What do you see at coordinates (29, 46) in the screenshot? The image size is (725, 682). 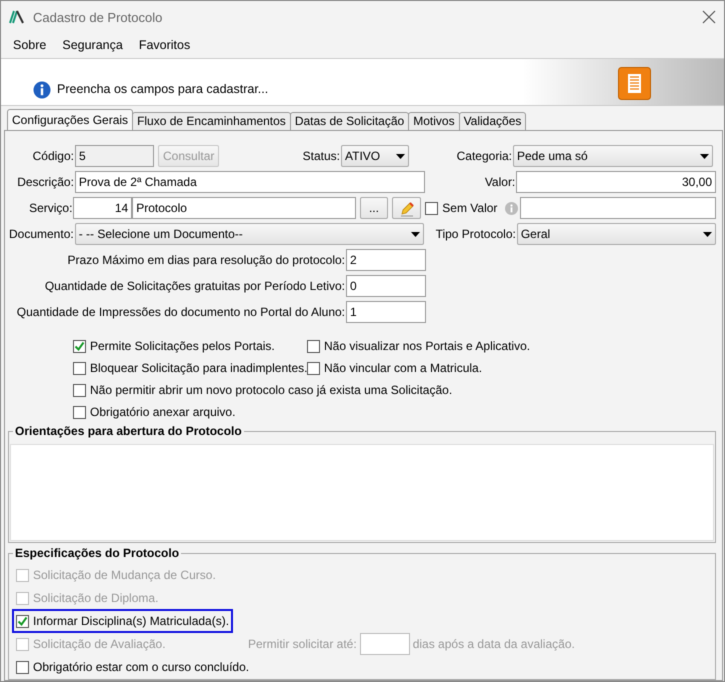 I see `menu-item: Sobre` at bounding box center [29, 46].